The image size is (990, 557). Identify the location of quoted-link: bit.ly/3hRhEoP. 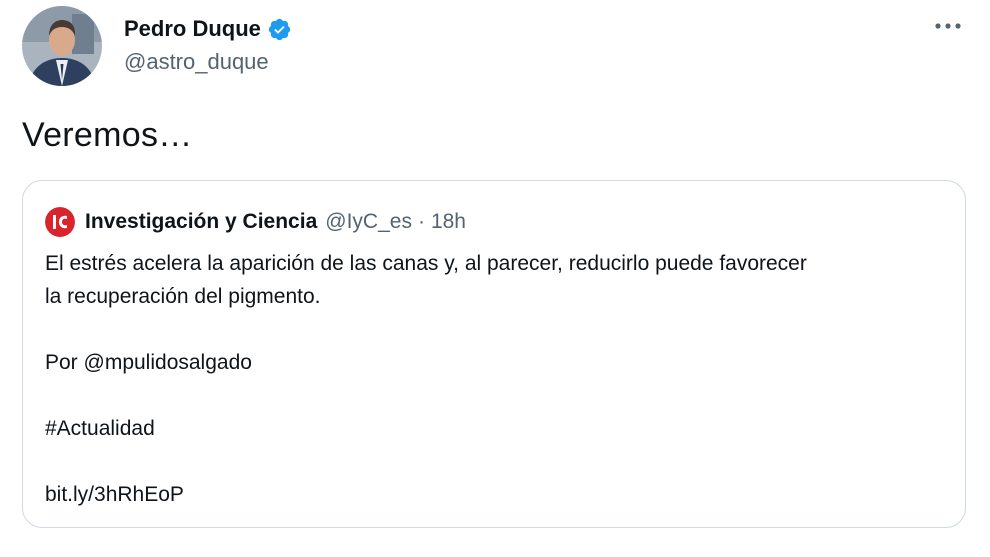
(114, 494).